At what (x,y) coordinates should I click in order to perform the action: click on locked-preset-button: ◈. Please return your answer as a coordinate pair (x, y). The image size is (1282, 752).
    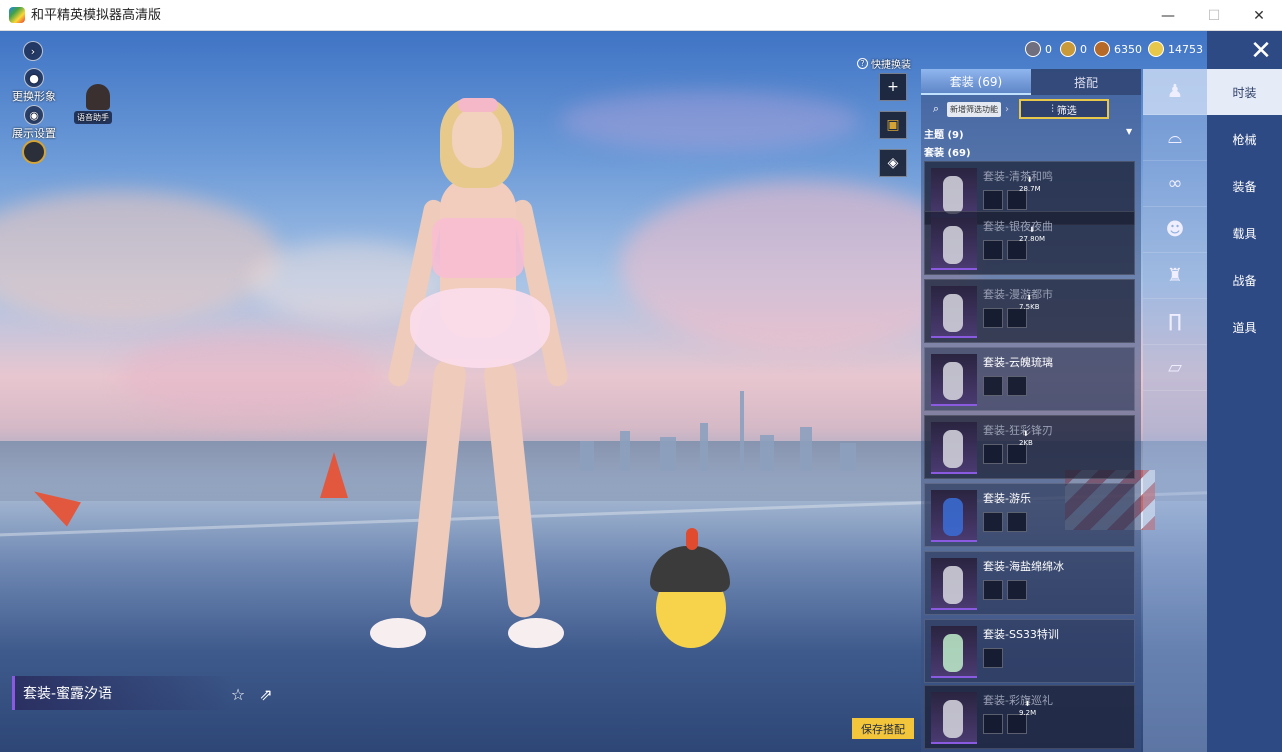
    Looking at the image, I should click on (893, 163).